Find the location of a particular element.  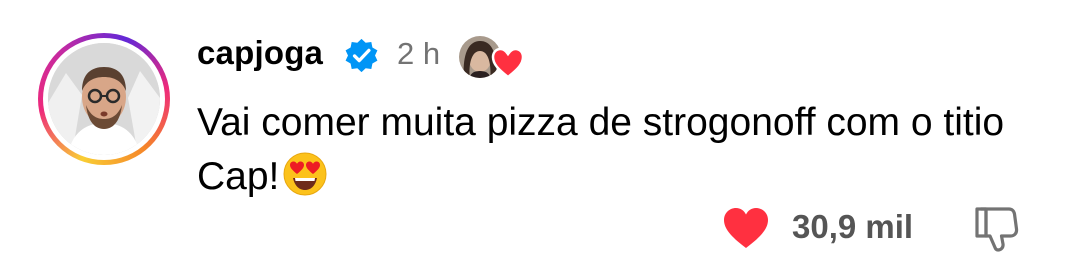

like-count: 30,9 mil is located at coordinates (853, 226).